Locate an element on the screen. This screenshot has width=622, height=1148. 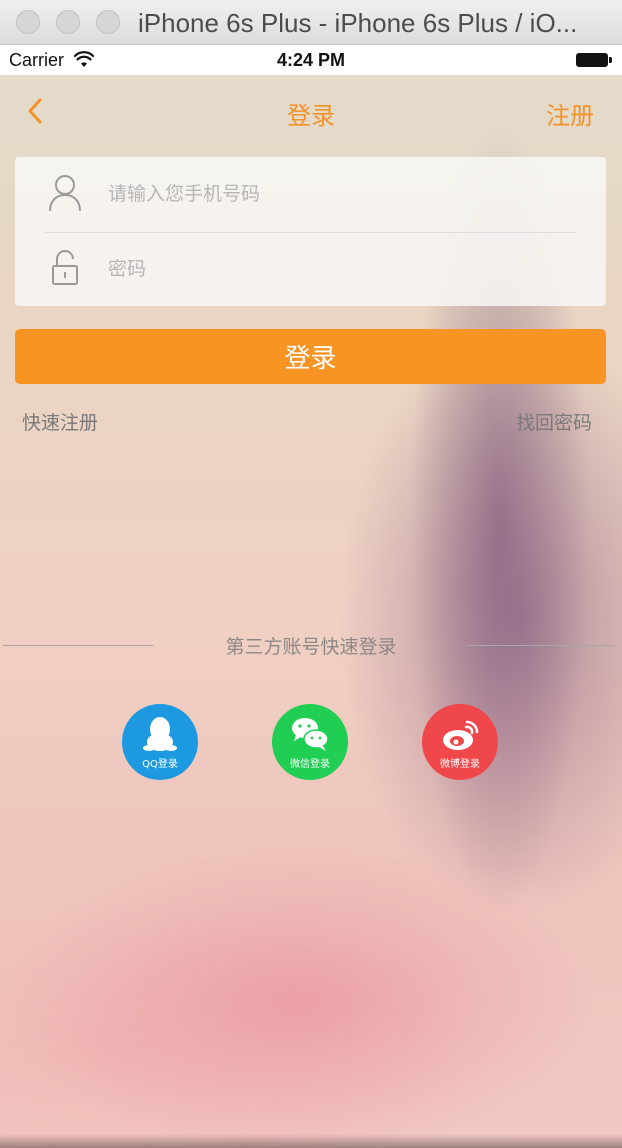
forgot-password-link: 找回密码 is located at coordinates (554, 421).